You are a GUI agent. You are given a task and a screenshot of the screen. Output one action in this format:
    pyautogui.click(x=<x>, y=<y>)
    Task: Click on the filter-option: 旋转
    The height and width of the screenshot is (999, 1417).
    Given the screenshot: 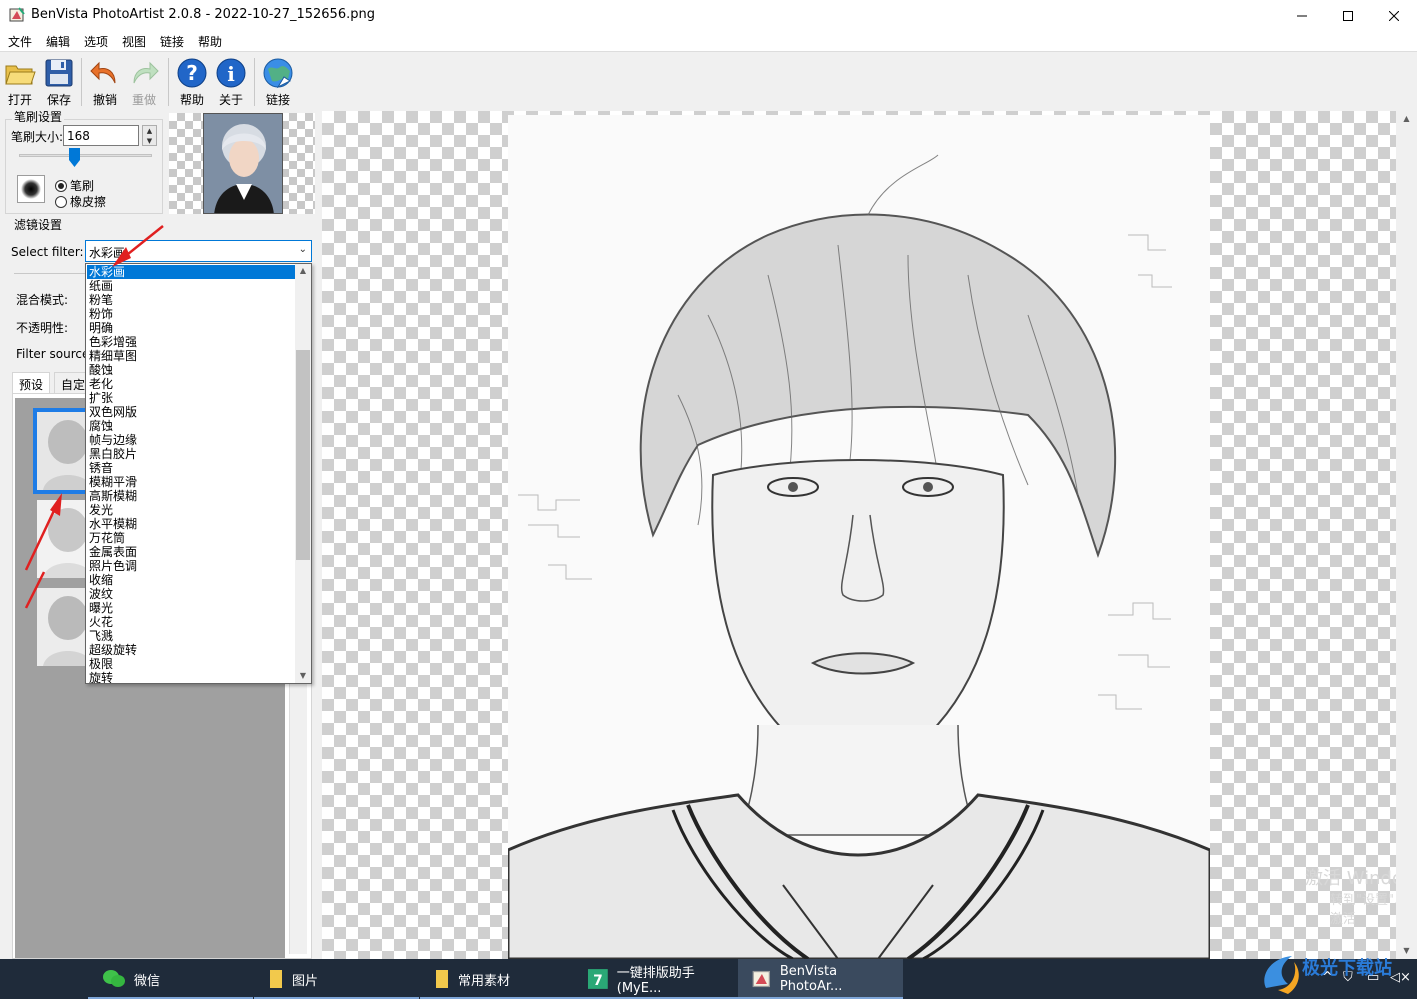 What is the action you would take?
    pyautogui.click(x=191, y=677)
    